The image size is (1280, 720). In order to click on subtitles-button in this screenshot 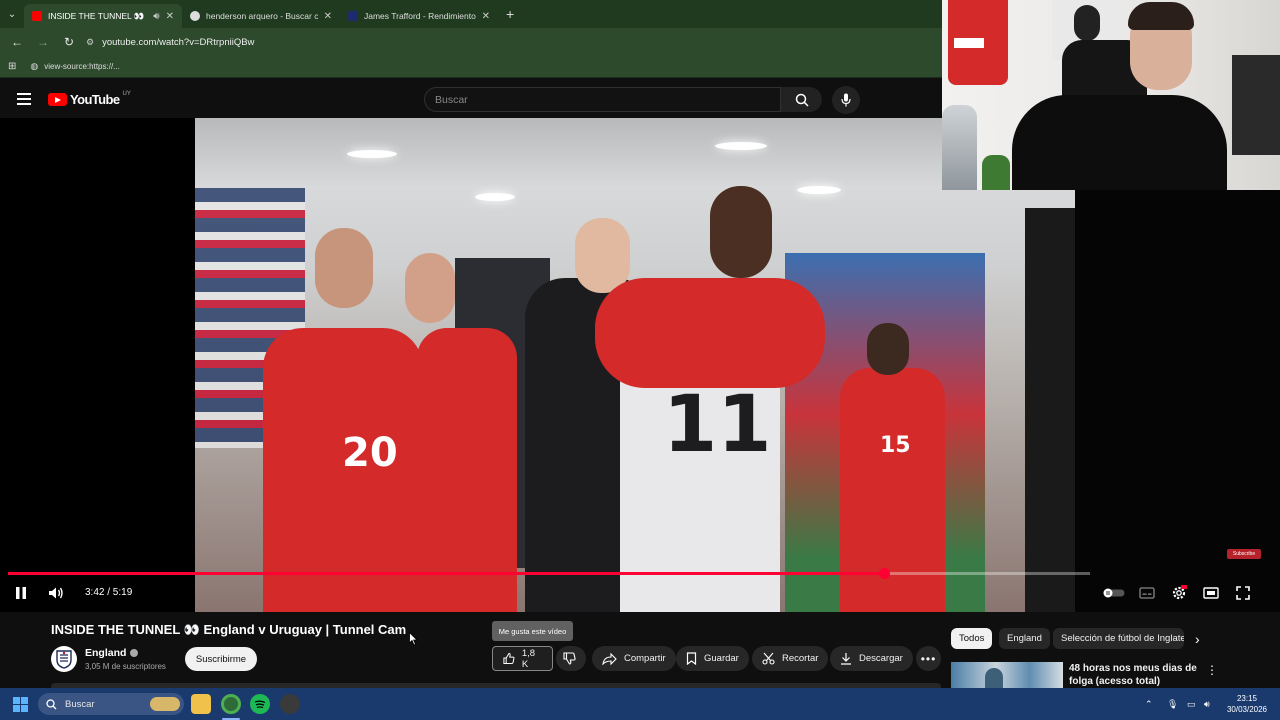, I will do `click(1147, 593)`.